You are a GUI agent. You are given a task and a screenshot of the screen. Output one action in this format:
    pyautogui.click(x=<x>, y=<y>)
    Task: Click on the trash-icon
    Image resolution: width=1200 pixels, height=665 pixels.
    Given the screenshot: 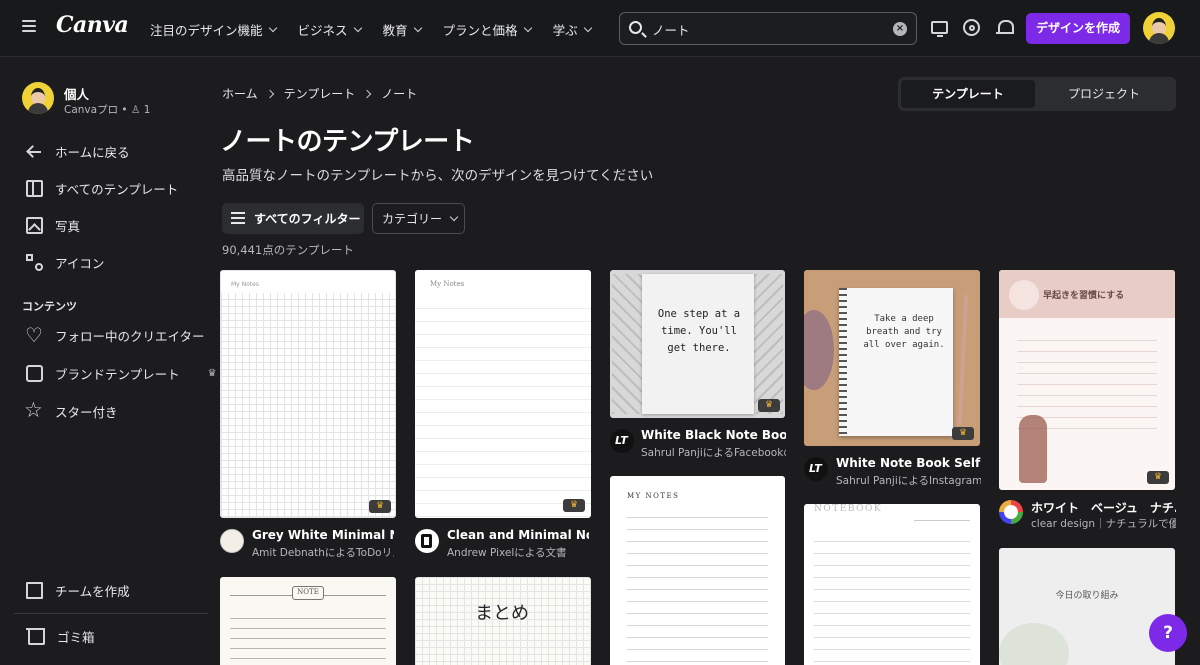 What is the action you would take?
    pyautogui.click(x=35, y=636)
    